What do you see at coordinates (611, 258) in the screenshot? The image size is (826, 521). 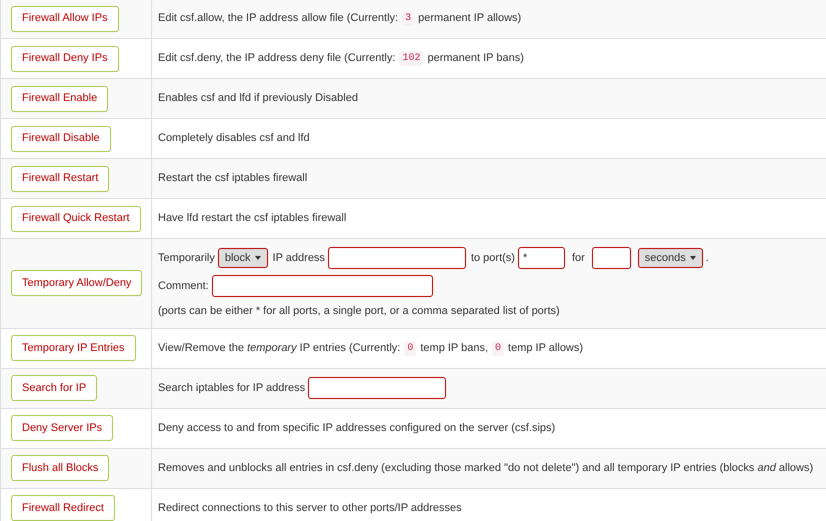 I see `duration-field` at bounding box center [611, 258].